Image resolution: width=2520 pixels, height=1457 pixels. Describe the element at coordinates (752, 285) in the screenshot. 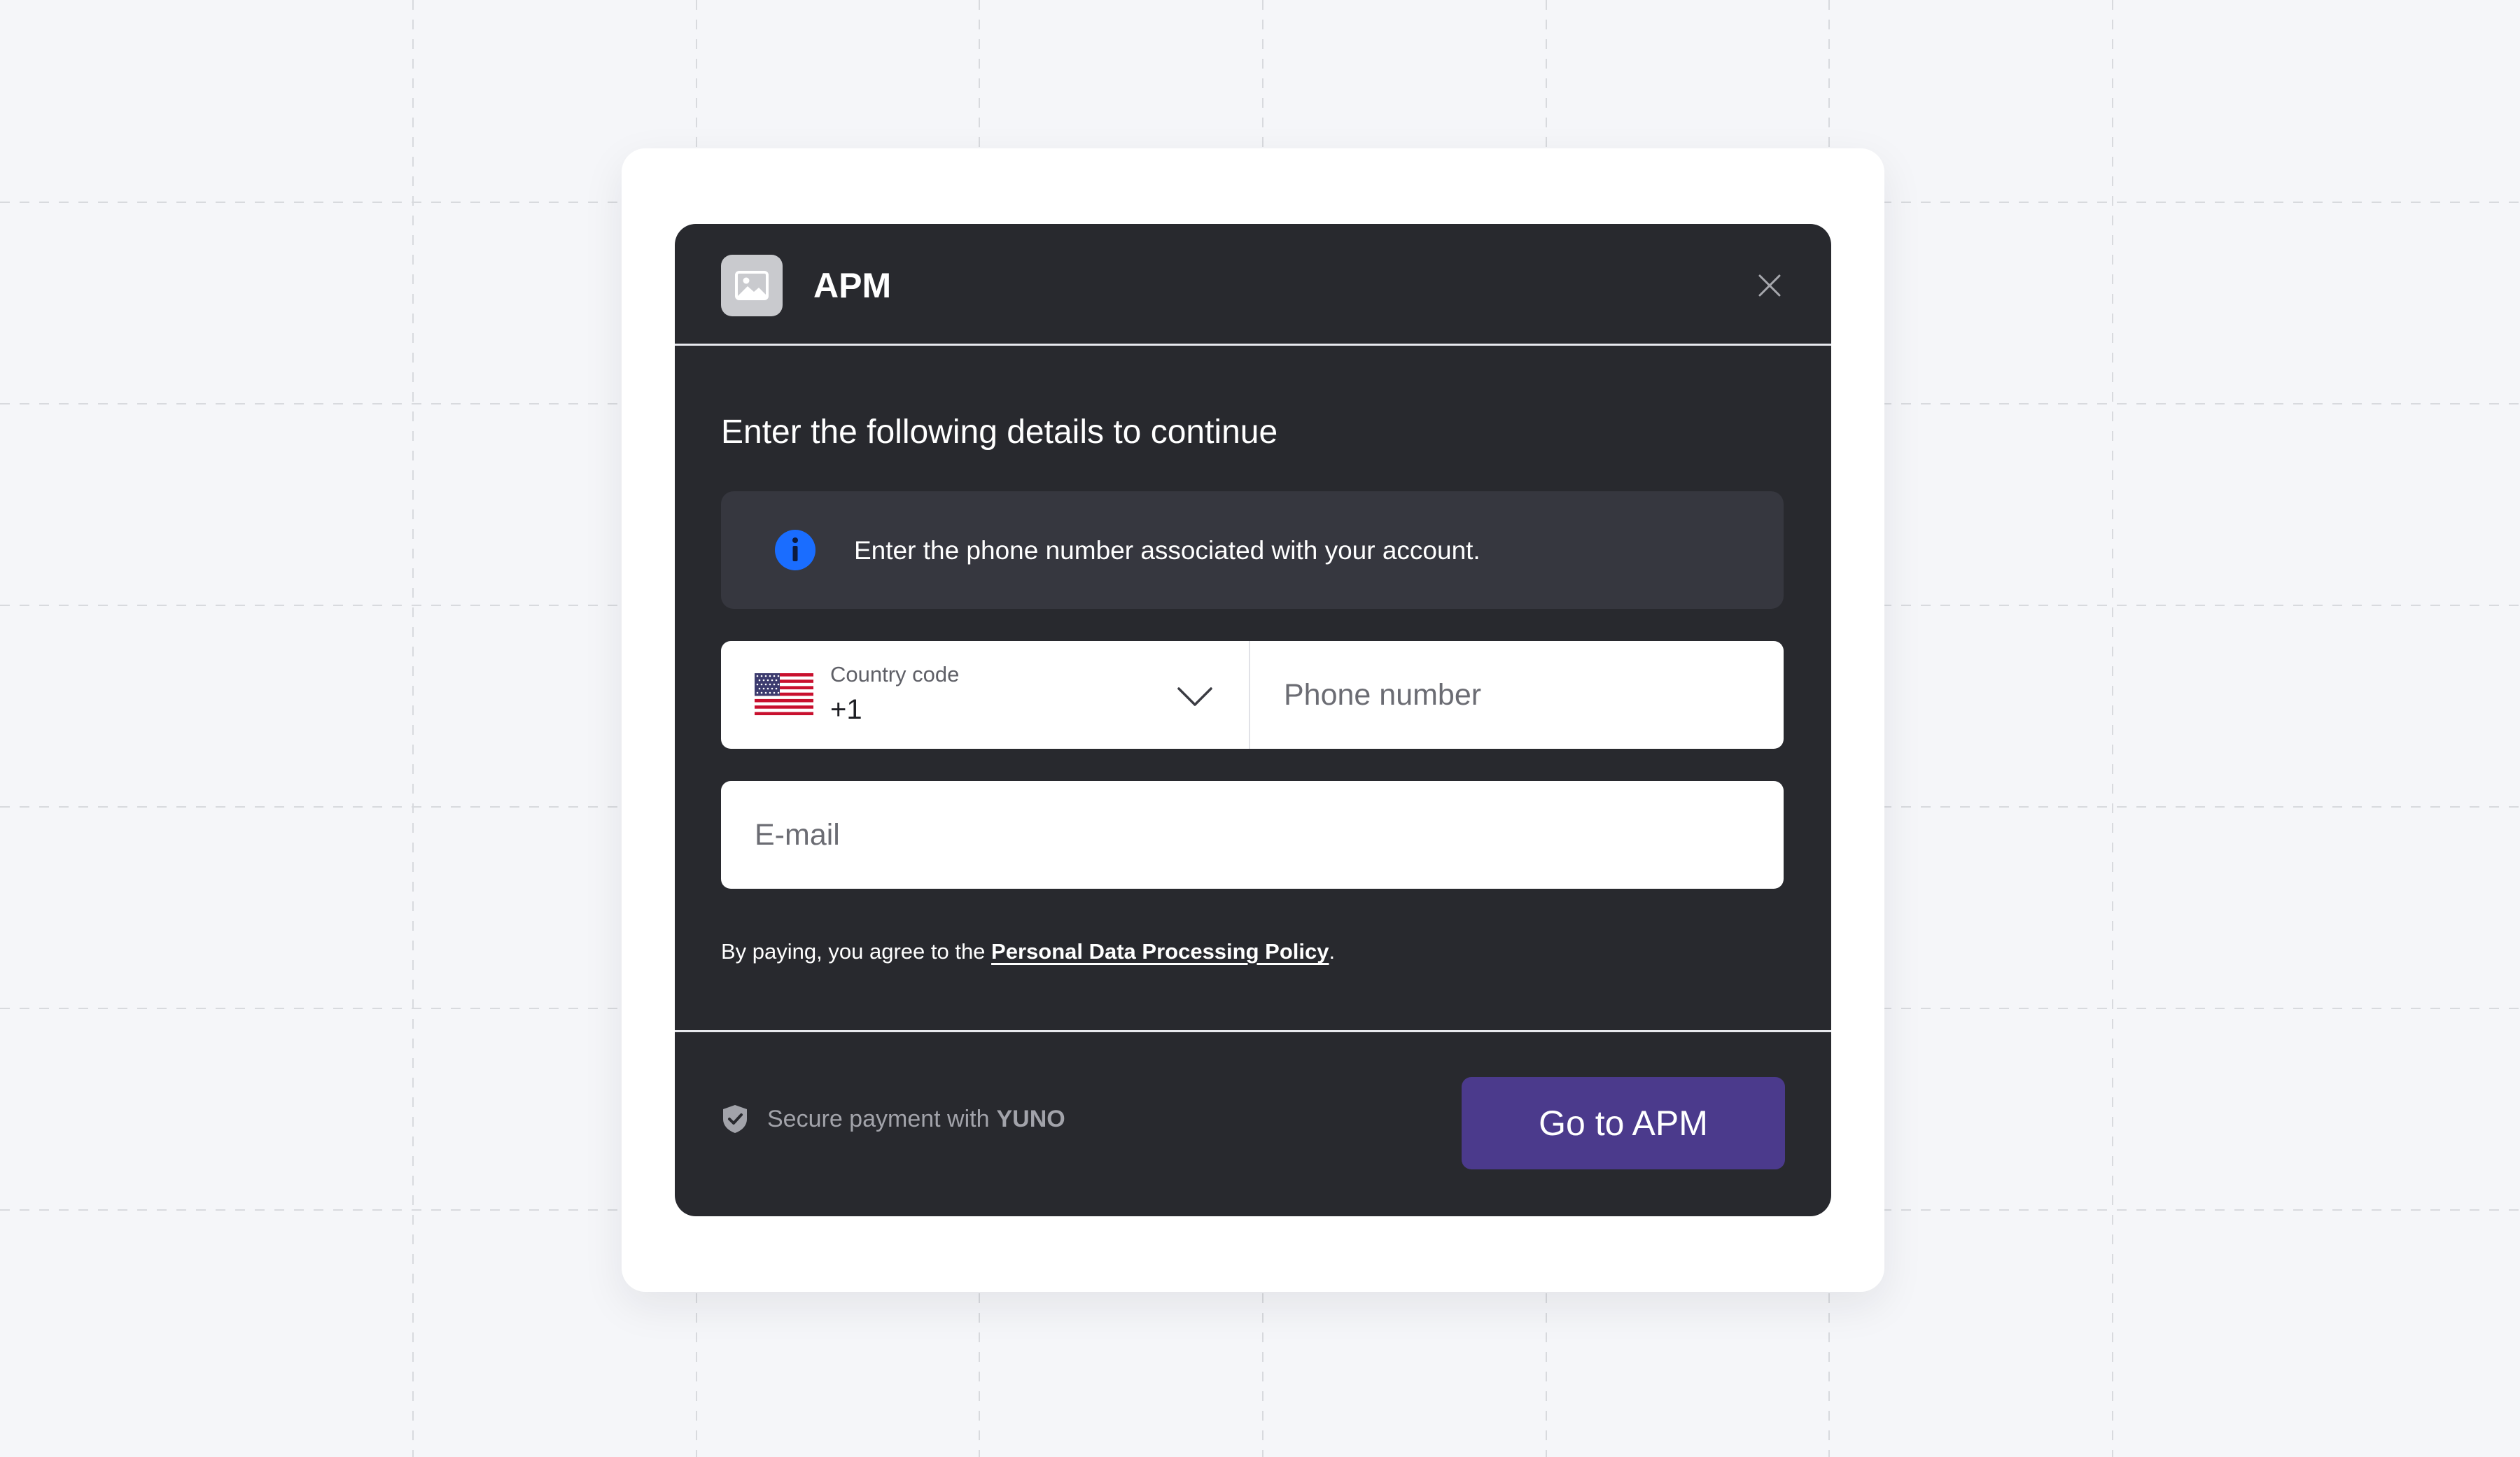

I see `image-placeholder-icon` at that location.